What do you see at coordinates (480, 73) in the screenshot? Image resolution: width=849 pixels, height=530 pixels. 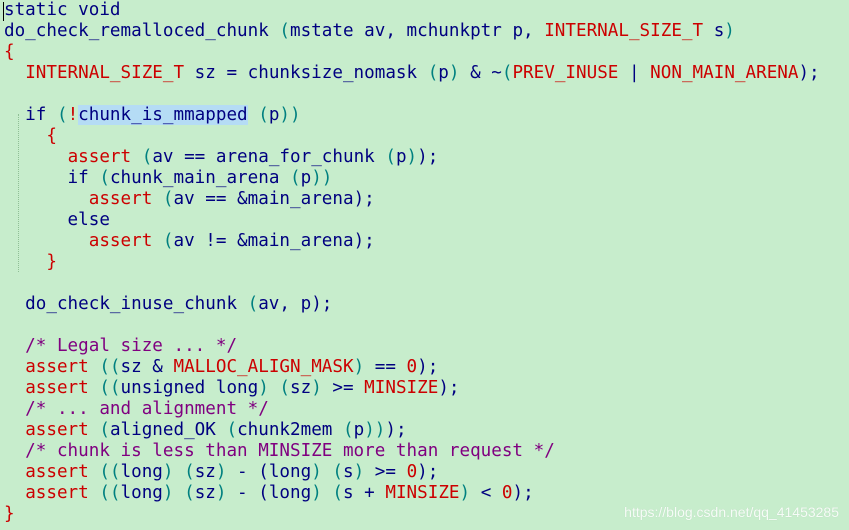 I see `code-token: & ~` at bounding box center [480, 73].